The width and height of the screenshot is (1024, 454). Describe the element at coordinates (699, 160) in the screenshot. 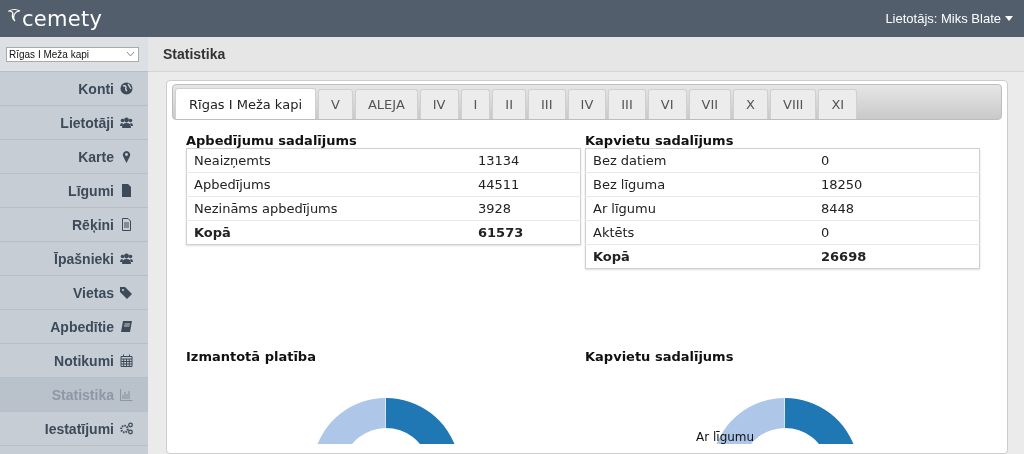

I see `table-cell: Bez datiem` at that location.